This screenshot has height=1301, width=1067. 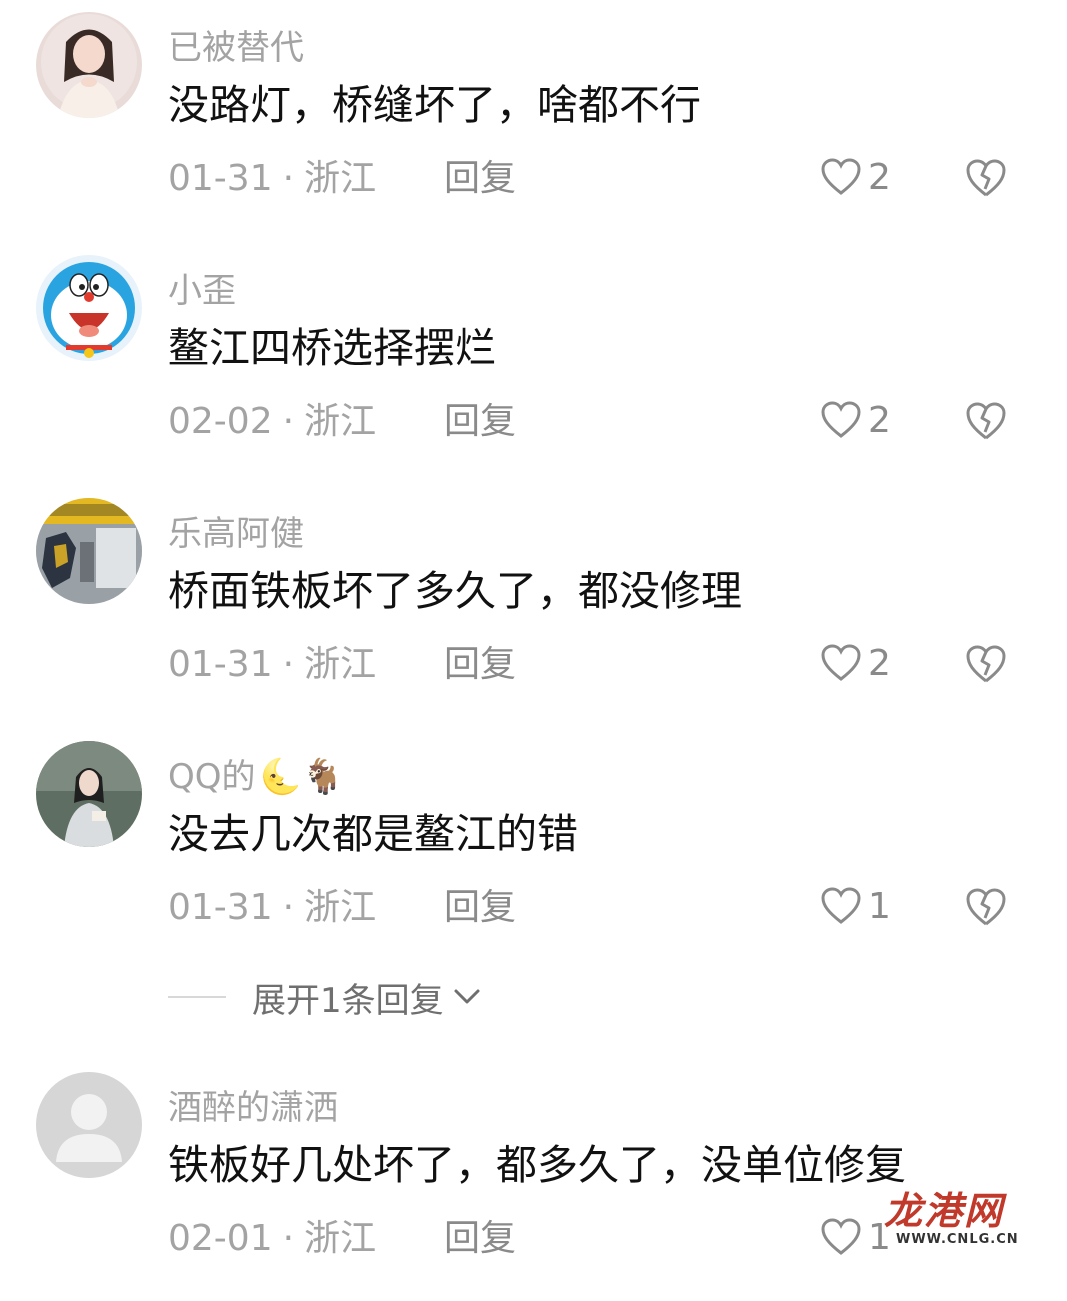 I want to click on comment-text: 铁板好几处坏了，都多久了，没单位修复, so click(x=537, y=1165).